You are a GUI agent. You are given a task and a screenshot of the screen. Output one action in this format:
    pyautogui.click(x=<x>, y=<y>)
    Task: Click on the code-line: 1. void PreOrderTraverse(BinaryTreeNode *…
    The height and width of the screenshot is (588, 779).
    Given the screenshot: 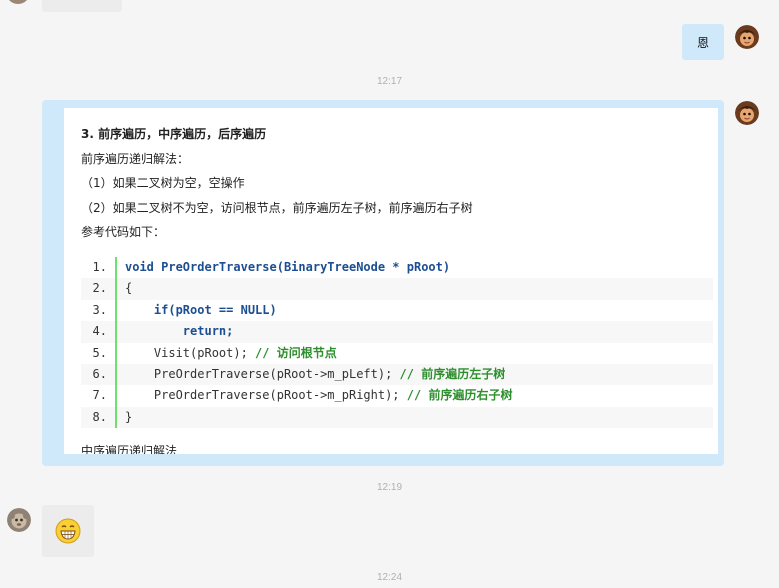 What is the action you would take?
    pyautogui.click(x=397, y=268)
    